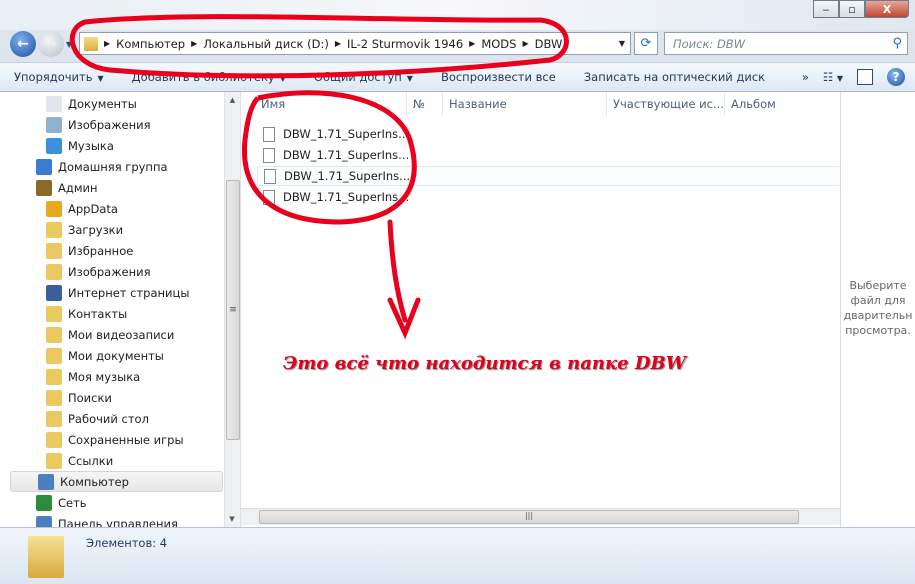  I want to click on address-highlight-ellipse, so click(319, 46).